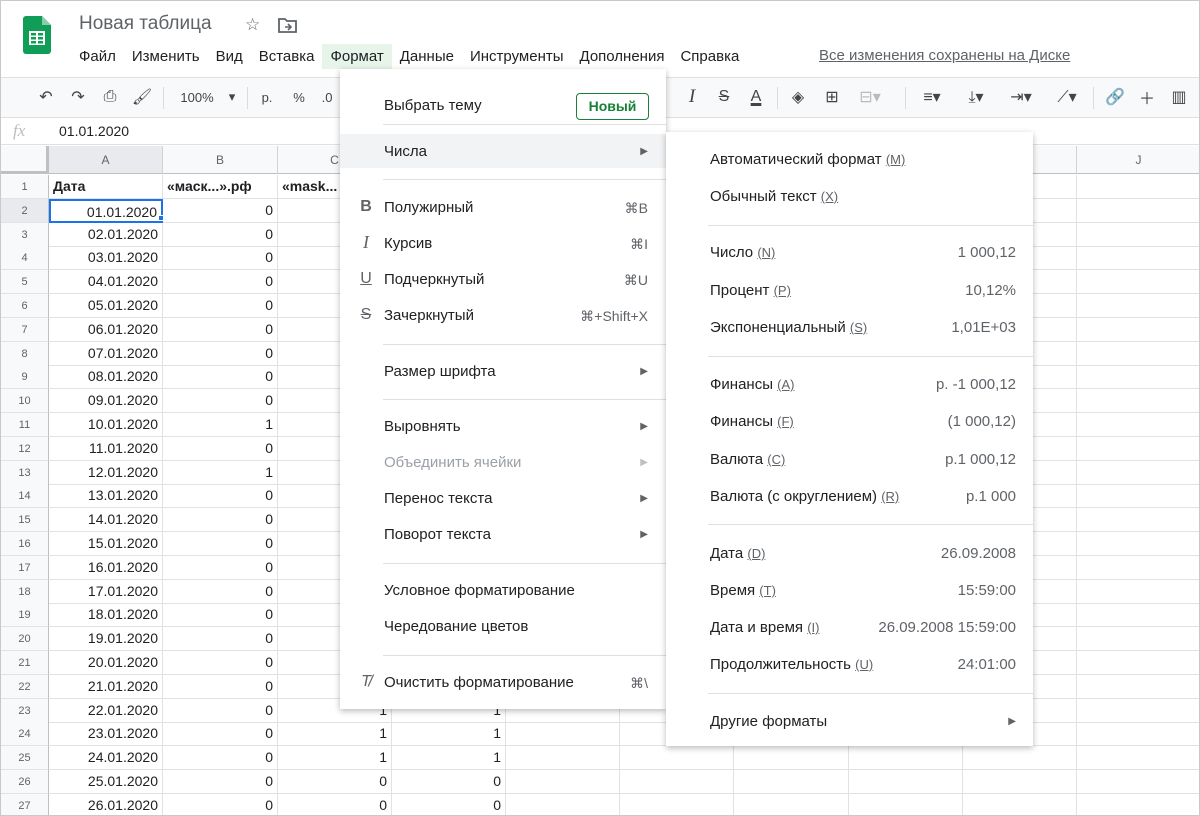 The width and height of the screenshot is (1200, 816). Describe the element at coordinates (1138, 160) in the screenshot. I see `column-header-j: J` at that location.